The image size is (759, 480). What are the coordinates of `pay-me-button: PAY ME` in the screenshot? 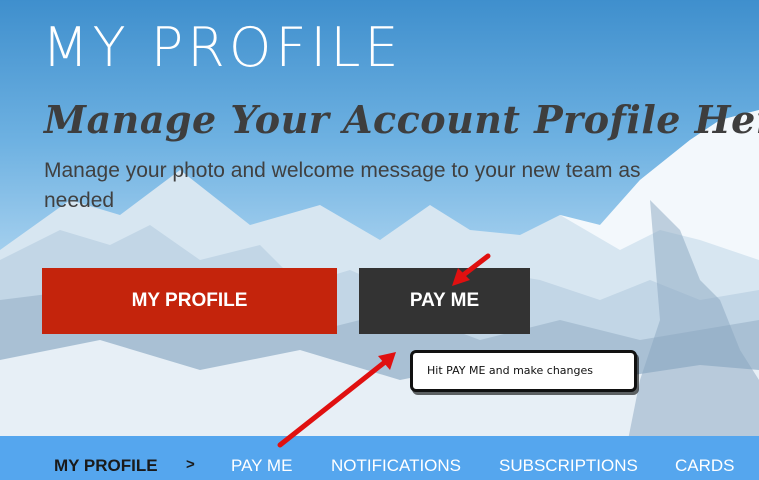 It's located at (444, 301).